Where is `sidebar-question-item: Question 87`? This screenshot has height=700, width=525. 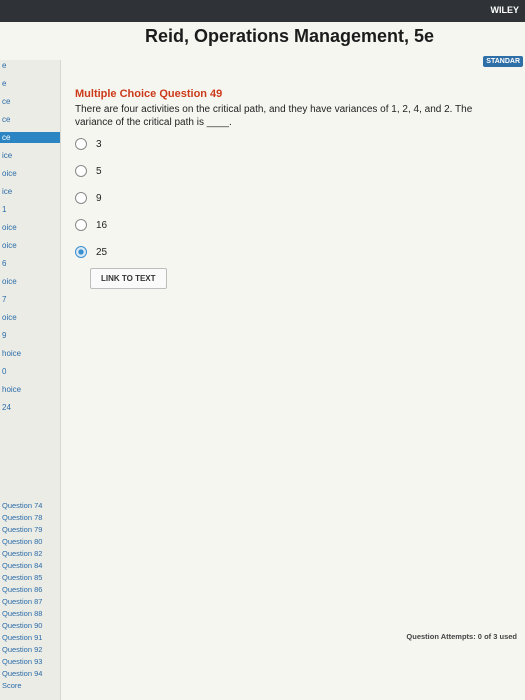
sidebar-question-item: Question 87 is located at coordinates (30, 601).